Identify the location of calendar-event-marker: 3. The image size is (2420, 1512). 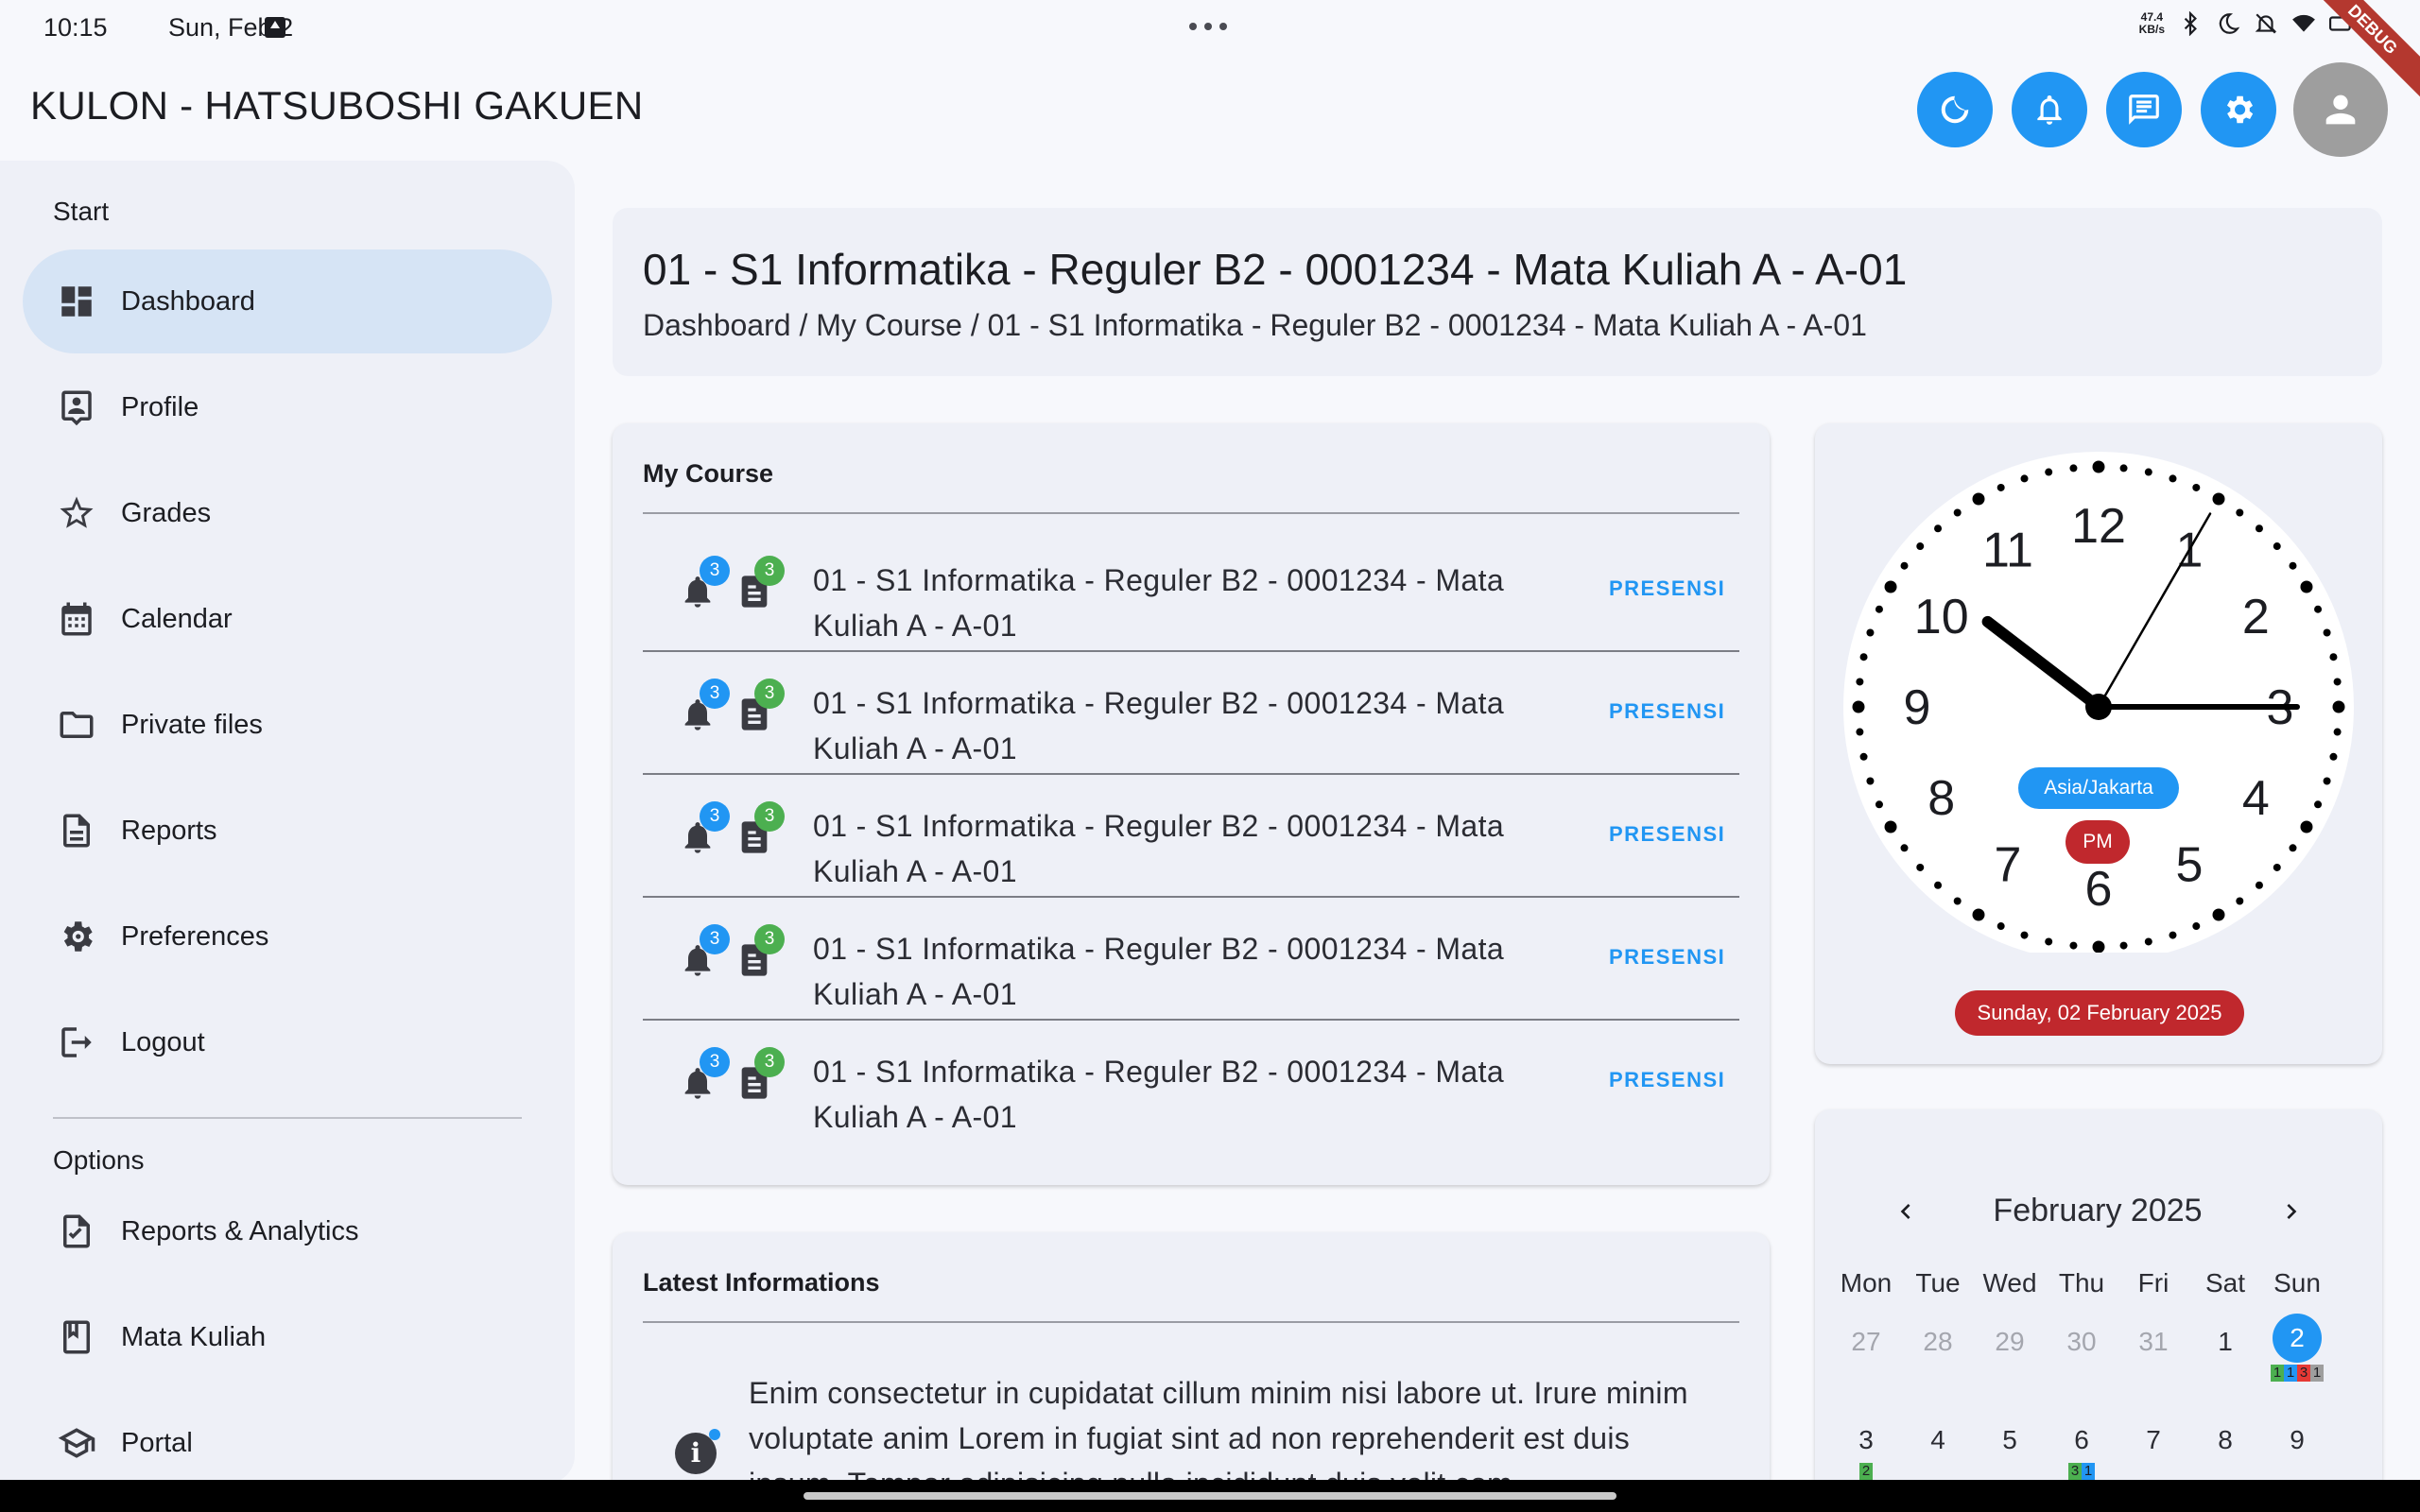
(2075, 1471).